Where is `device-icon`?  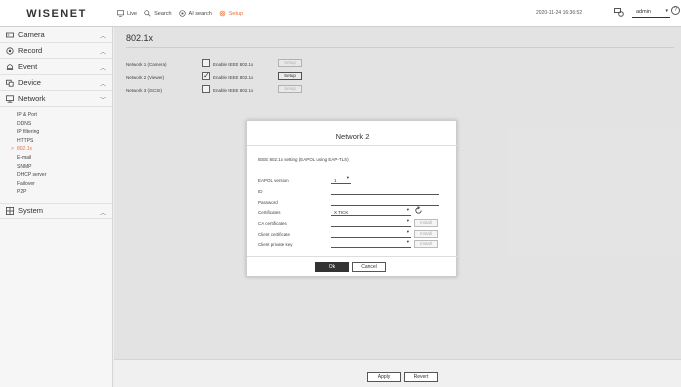 device-icon is located at coordinates (10, 83).